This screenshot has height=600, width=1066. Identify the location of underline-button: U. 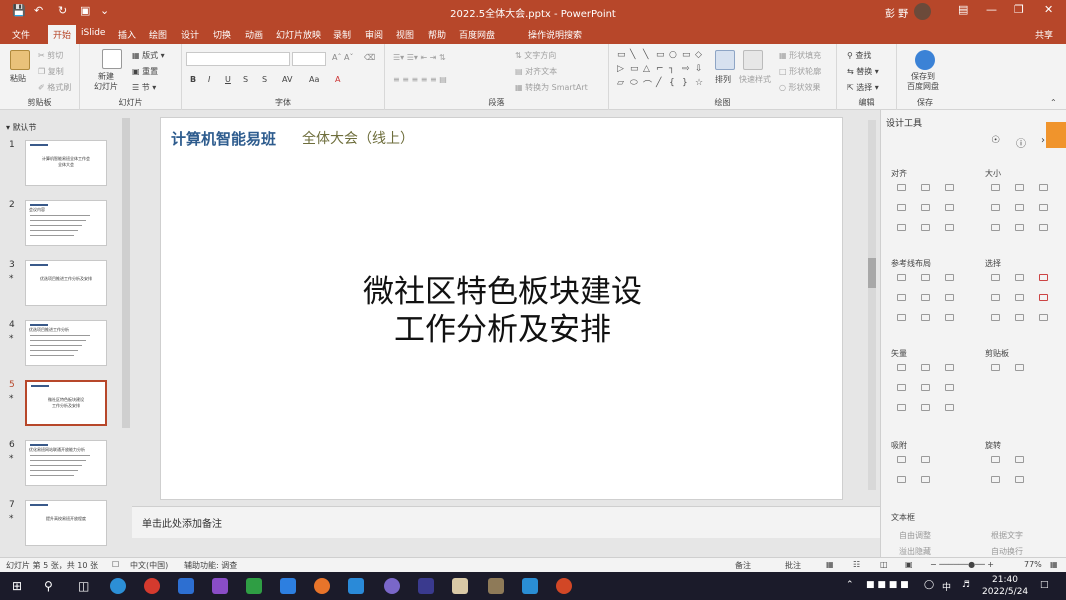
(228, 79).